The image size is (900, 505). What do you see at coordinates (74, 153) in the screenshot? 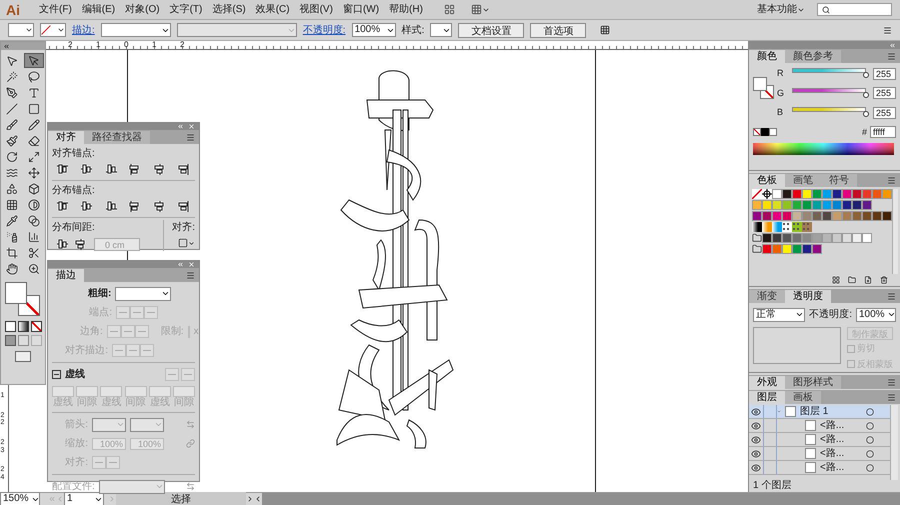
I see `section-title: 对齐锚点:` at bounding box center [74, 153].